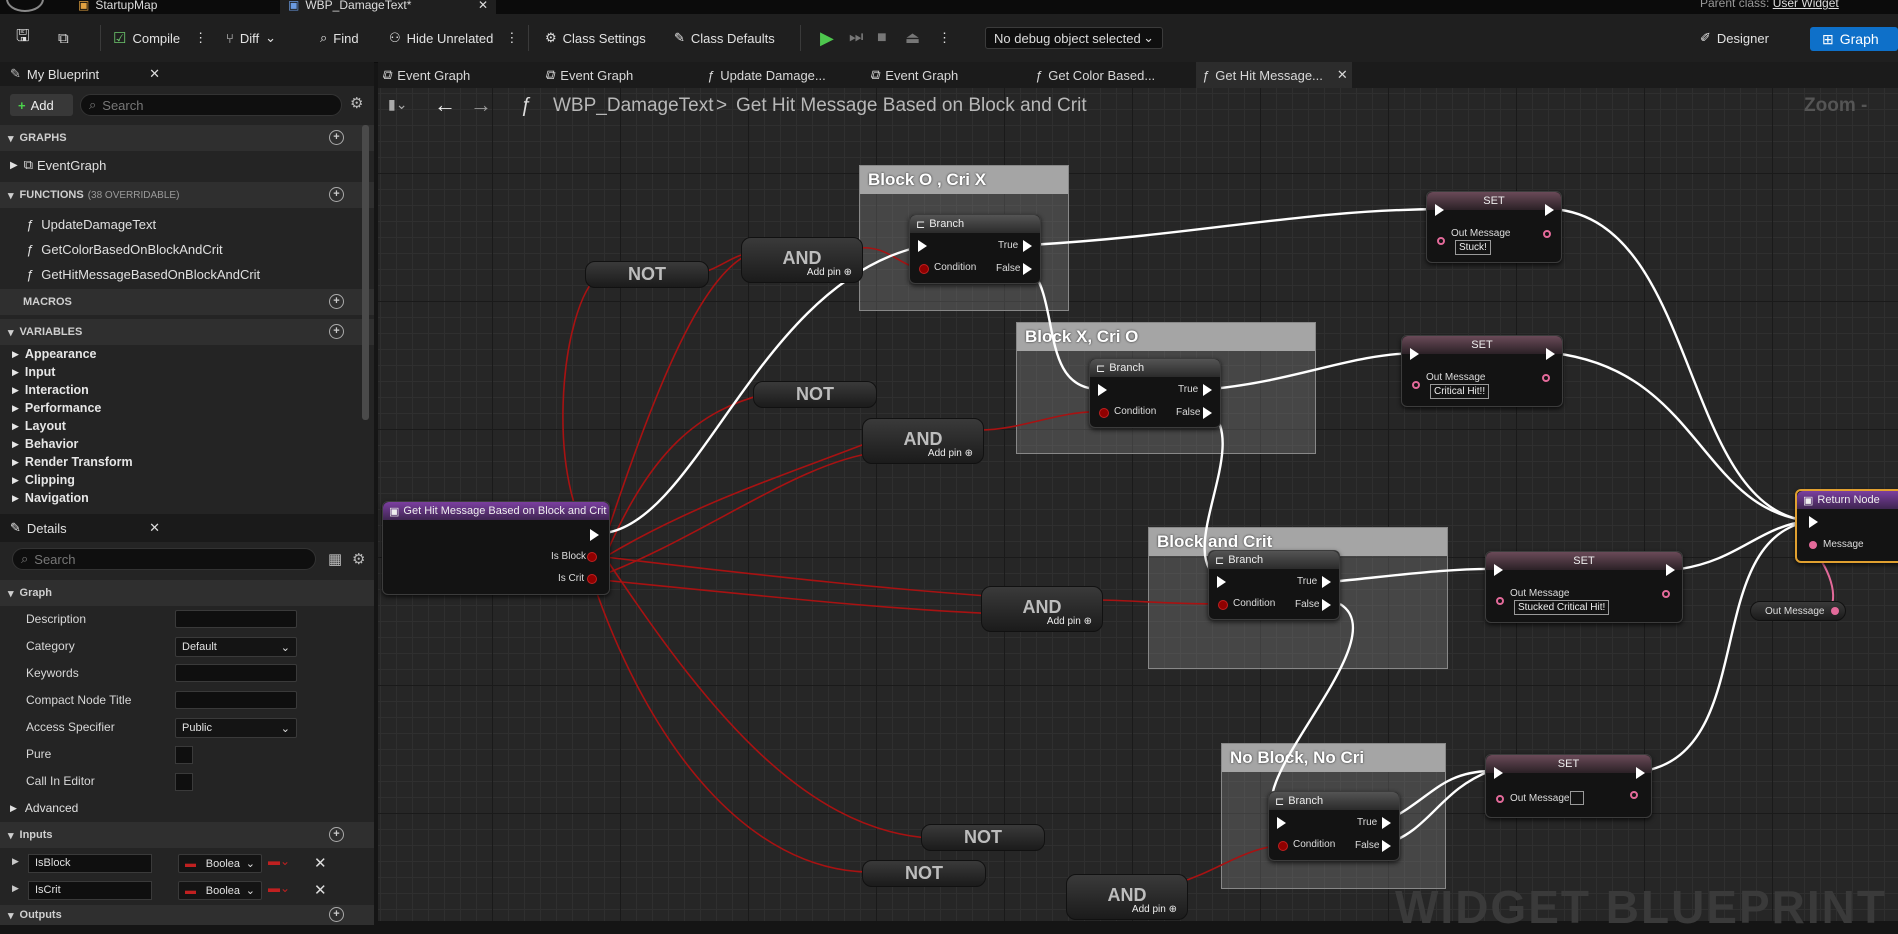  I want to click on add-variable-icon: +, so click(336, 331).